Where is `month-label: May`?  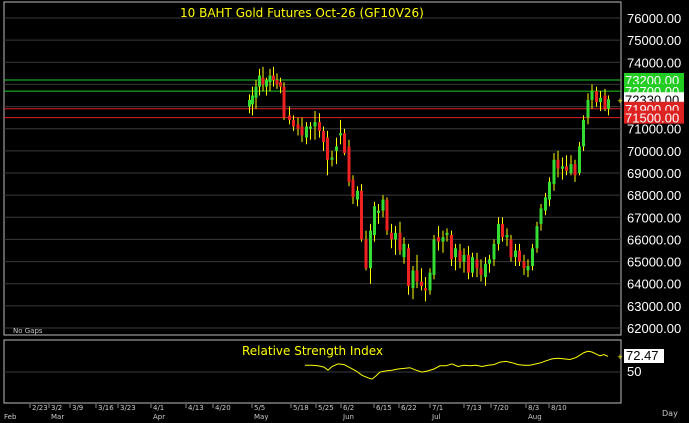
month-label: May is located at coordinates (261, 417).